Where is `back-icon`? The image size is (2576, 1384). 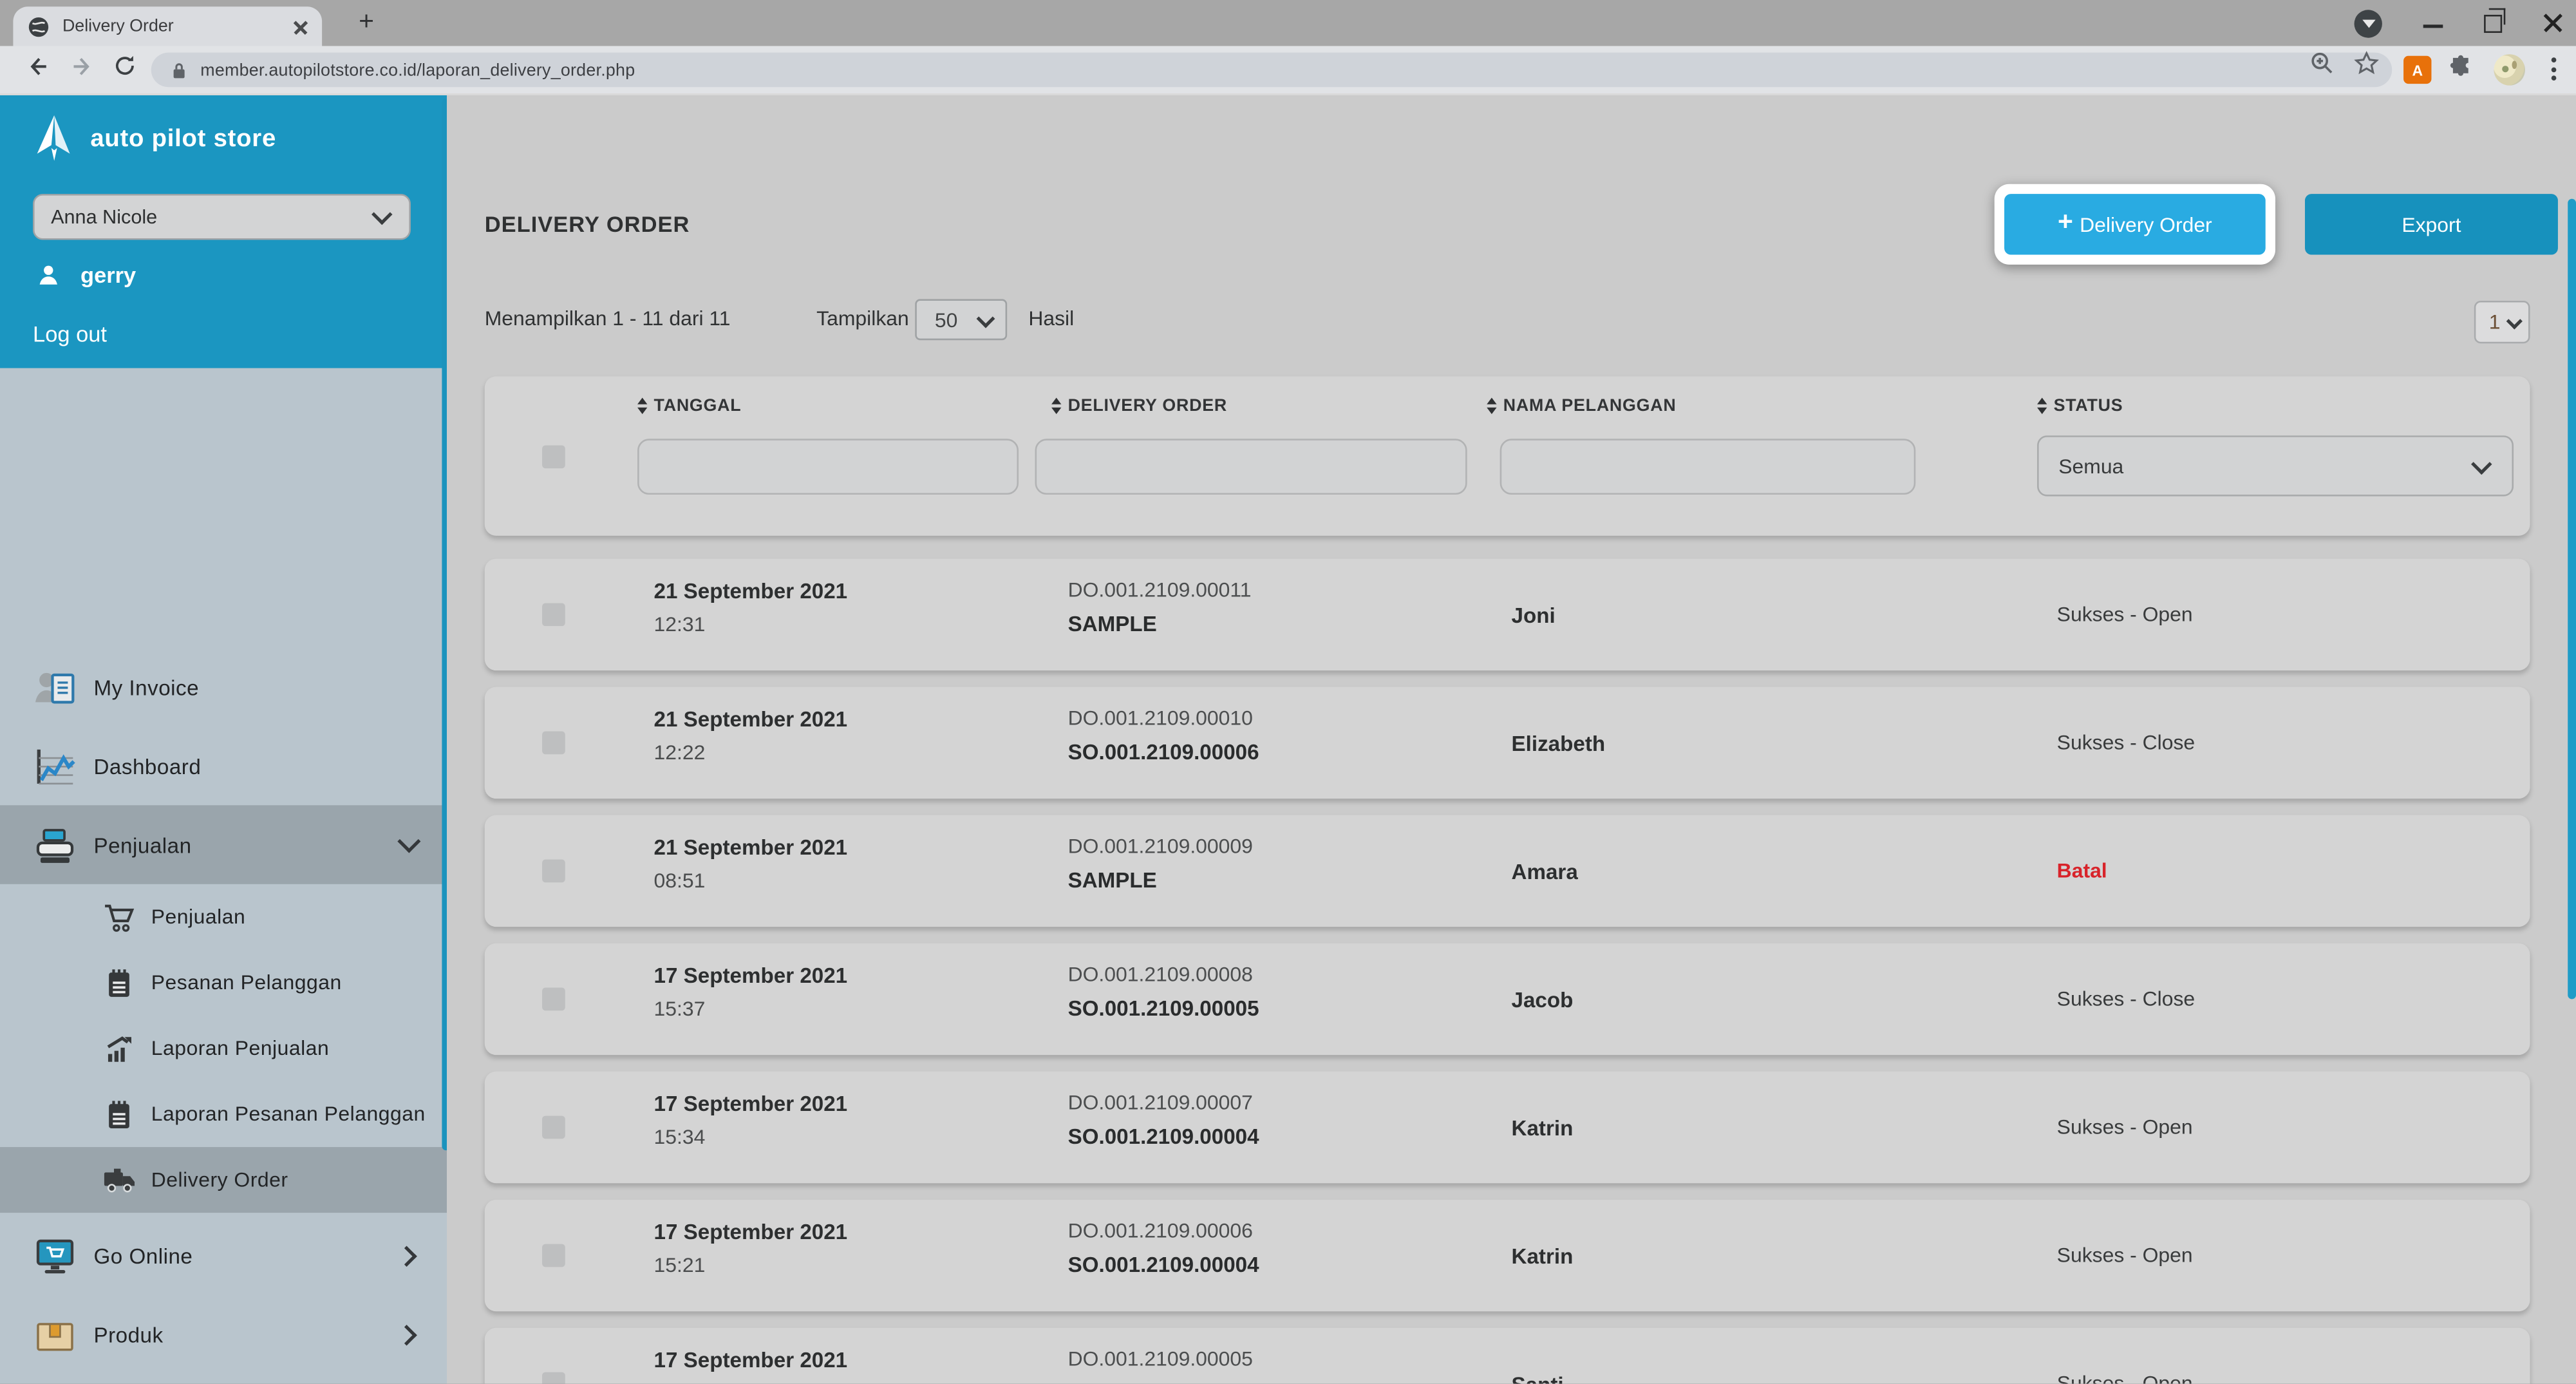 back-icon is located at coordinates (36, 66).